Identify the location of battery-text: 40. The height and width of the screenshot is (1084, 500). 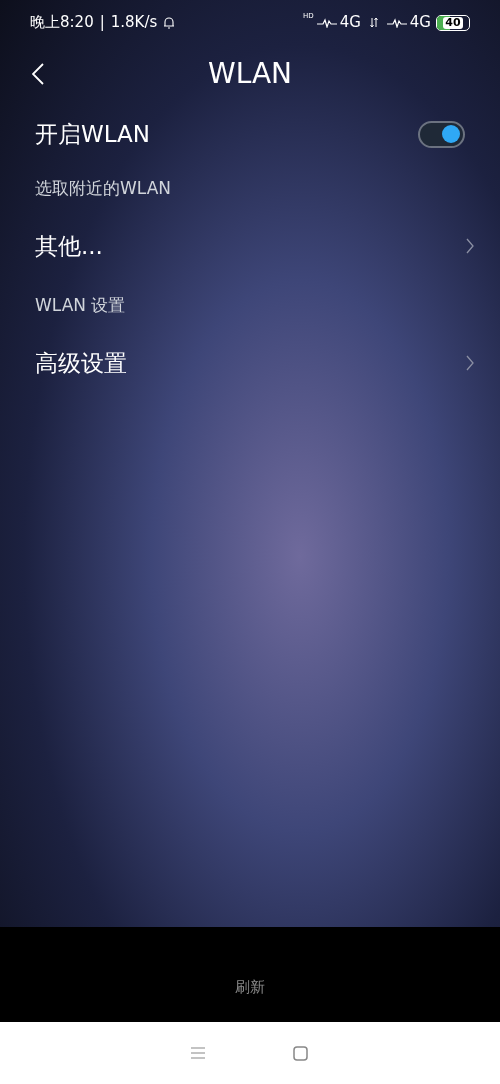
(453, 22).